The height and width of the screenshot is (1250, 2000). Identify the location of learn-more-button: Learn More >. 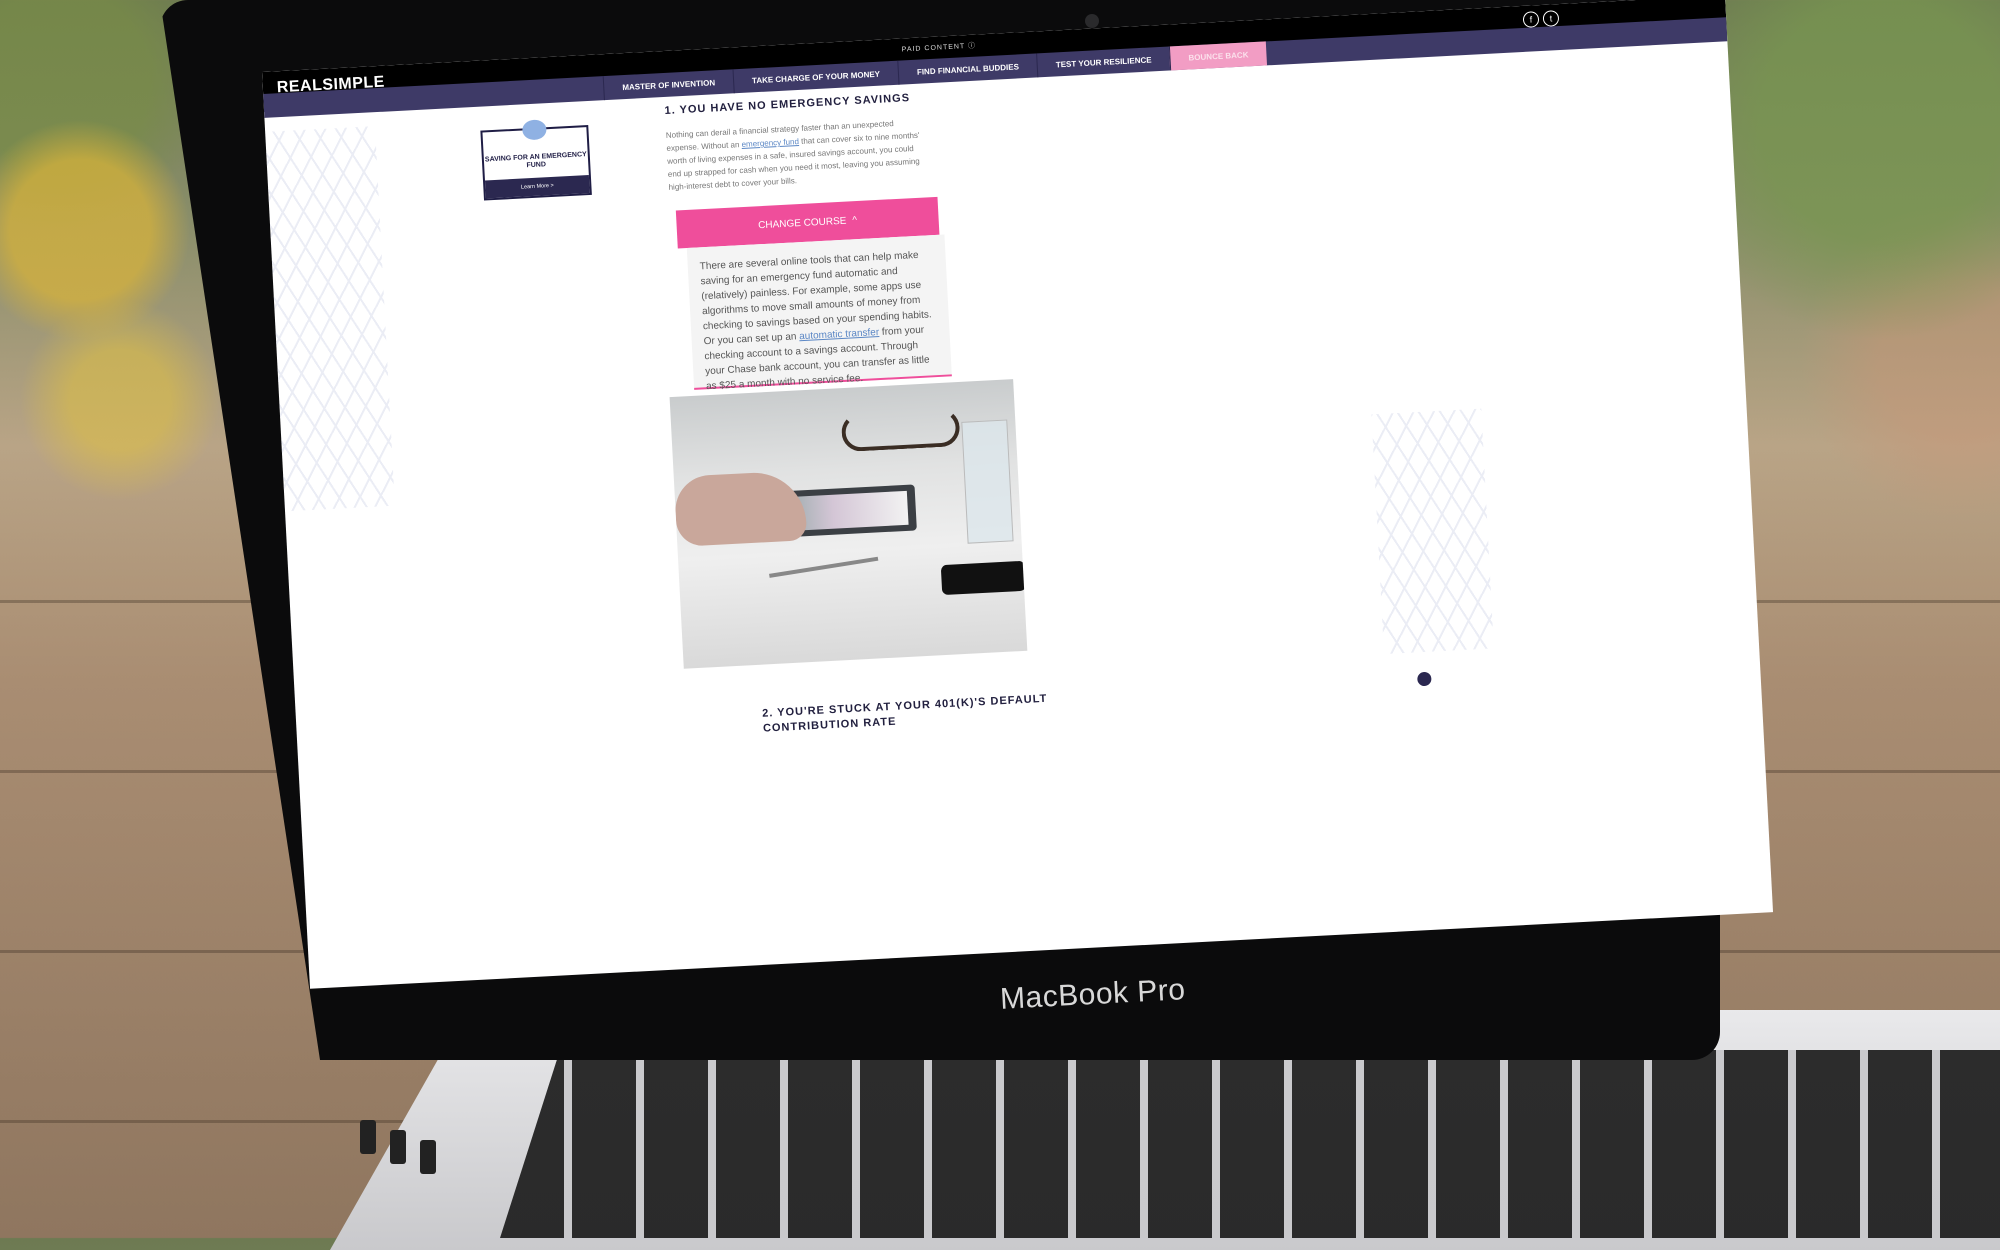
(537, 187).